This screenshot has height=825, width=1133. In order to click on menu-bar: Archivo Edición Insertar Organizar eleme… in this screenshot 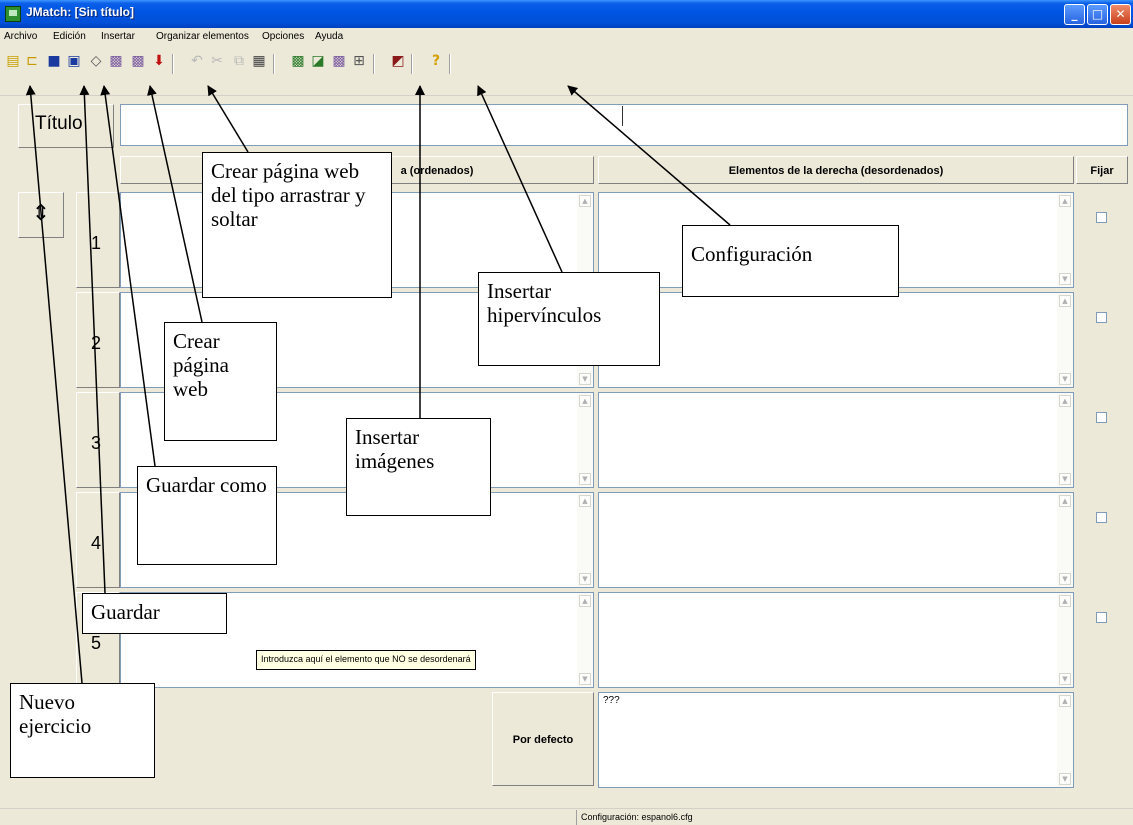, I will do `click(566, 38)`.